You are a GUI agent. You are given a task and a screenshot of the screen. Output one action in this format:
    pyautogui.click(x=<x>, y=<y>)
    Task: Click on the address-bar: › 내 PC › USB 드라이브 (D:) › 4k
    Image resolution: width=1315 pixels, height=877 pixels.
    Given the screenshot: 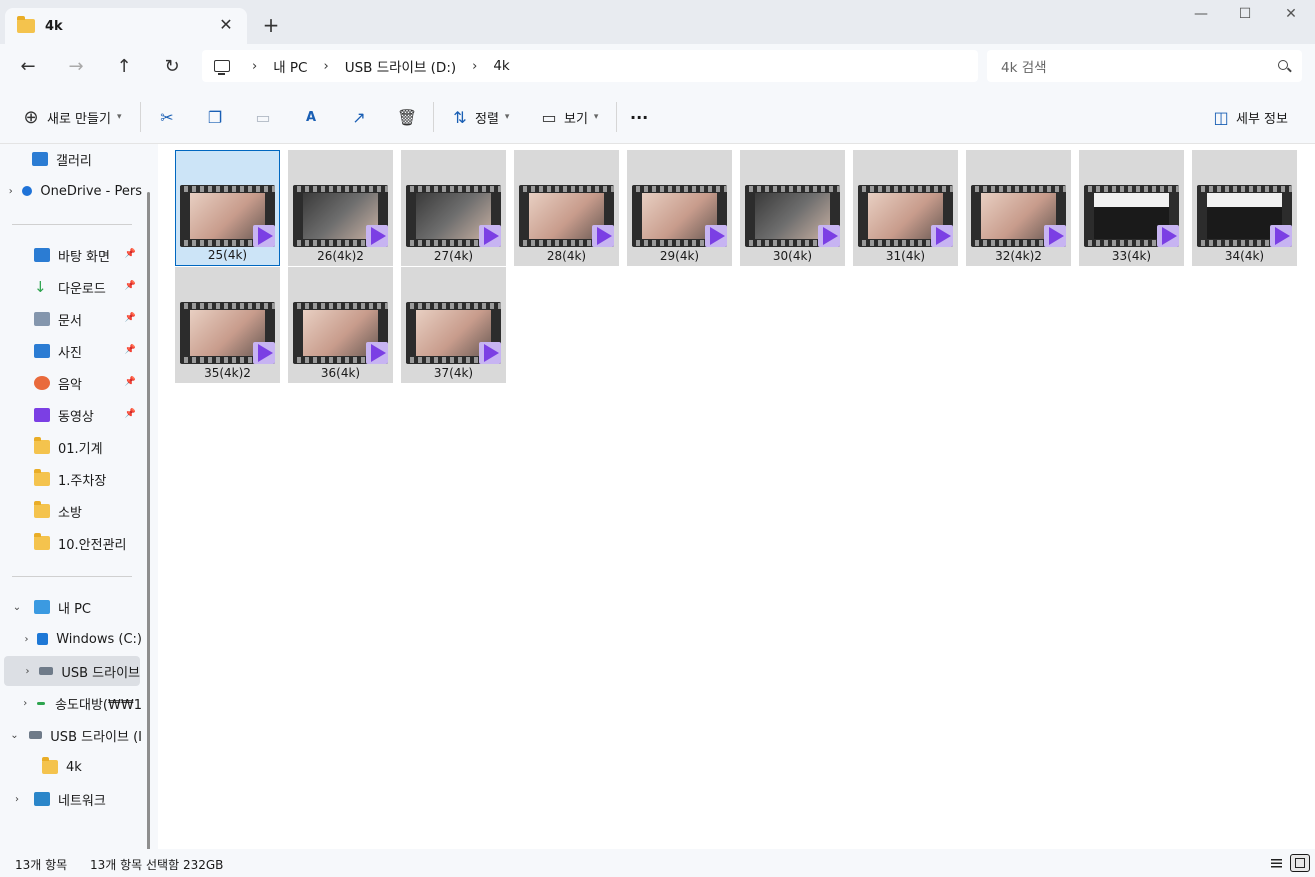 What is the action you would take?
    pyautogui.click(x=590, y=66)
    